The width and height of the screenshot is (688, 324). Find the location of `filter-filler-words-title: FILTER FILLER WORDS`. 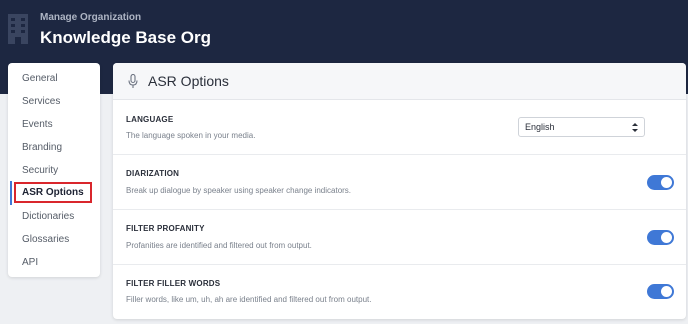

filter-filler-words-title: FILTER FILLER WORDS is located at coordinates (173, 283).